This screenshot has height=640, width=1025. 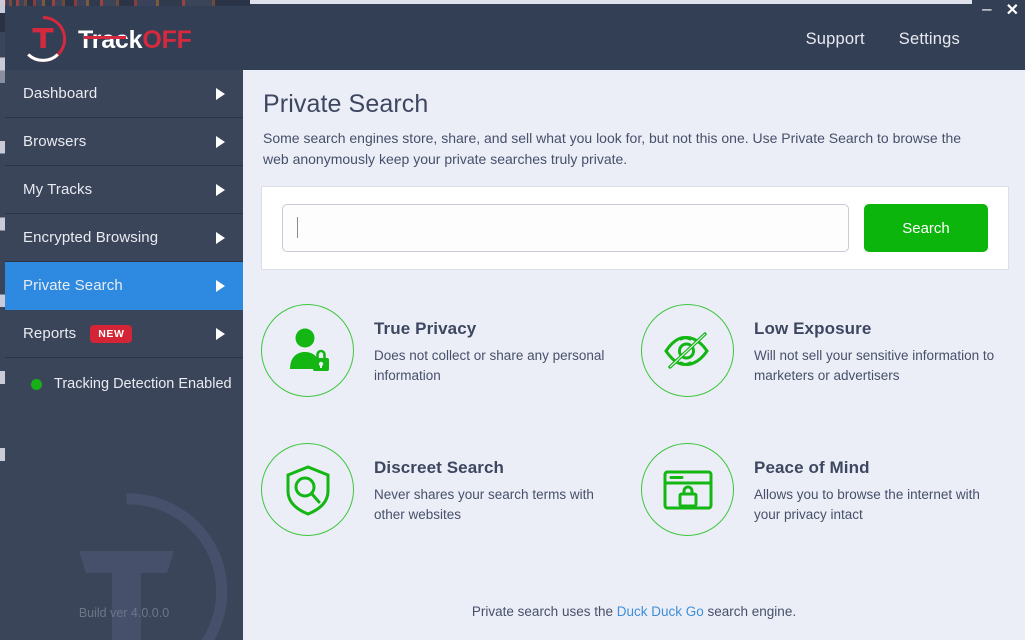 I want to click on brand-wordmark: TrackOFF, so click(x=135, y=39).